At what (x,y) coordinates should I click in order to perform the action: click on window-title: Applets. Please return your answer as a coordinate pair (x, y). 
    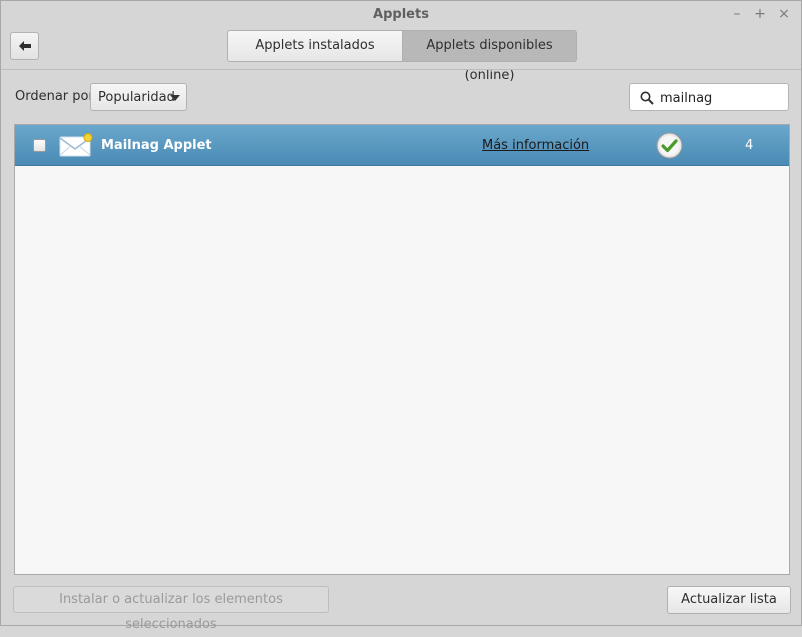
    Looking at the image, I should click on (401, 14).